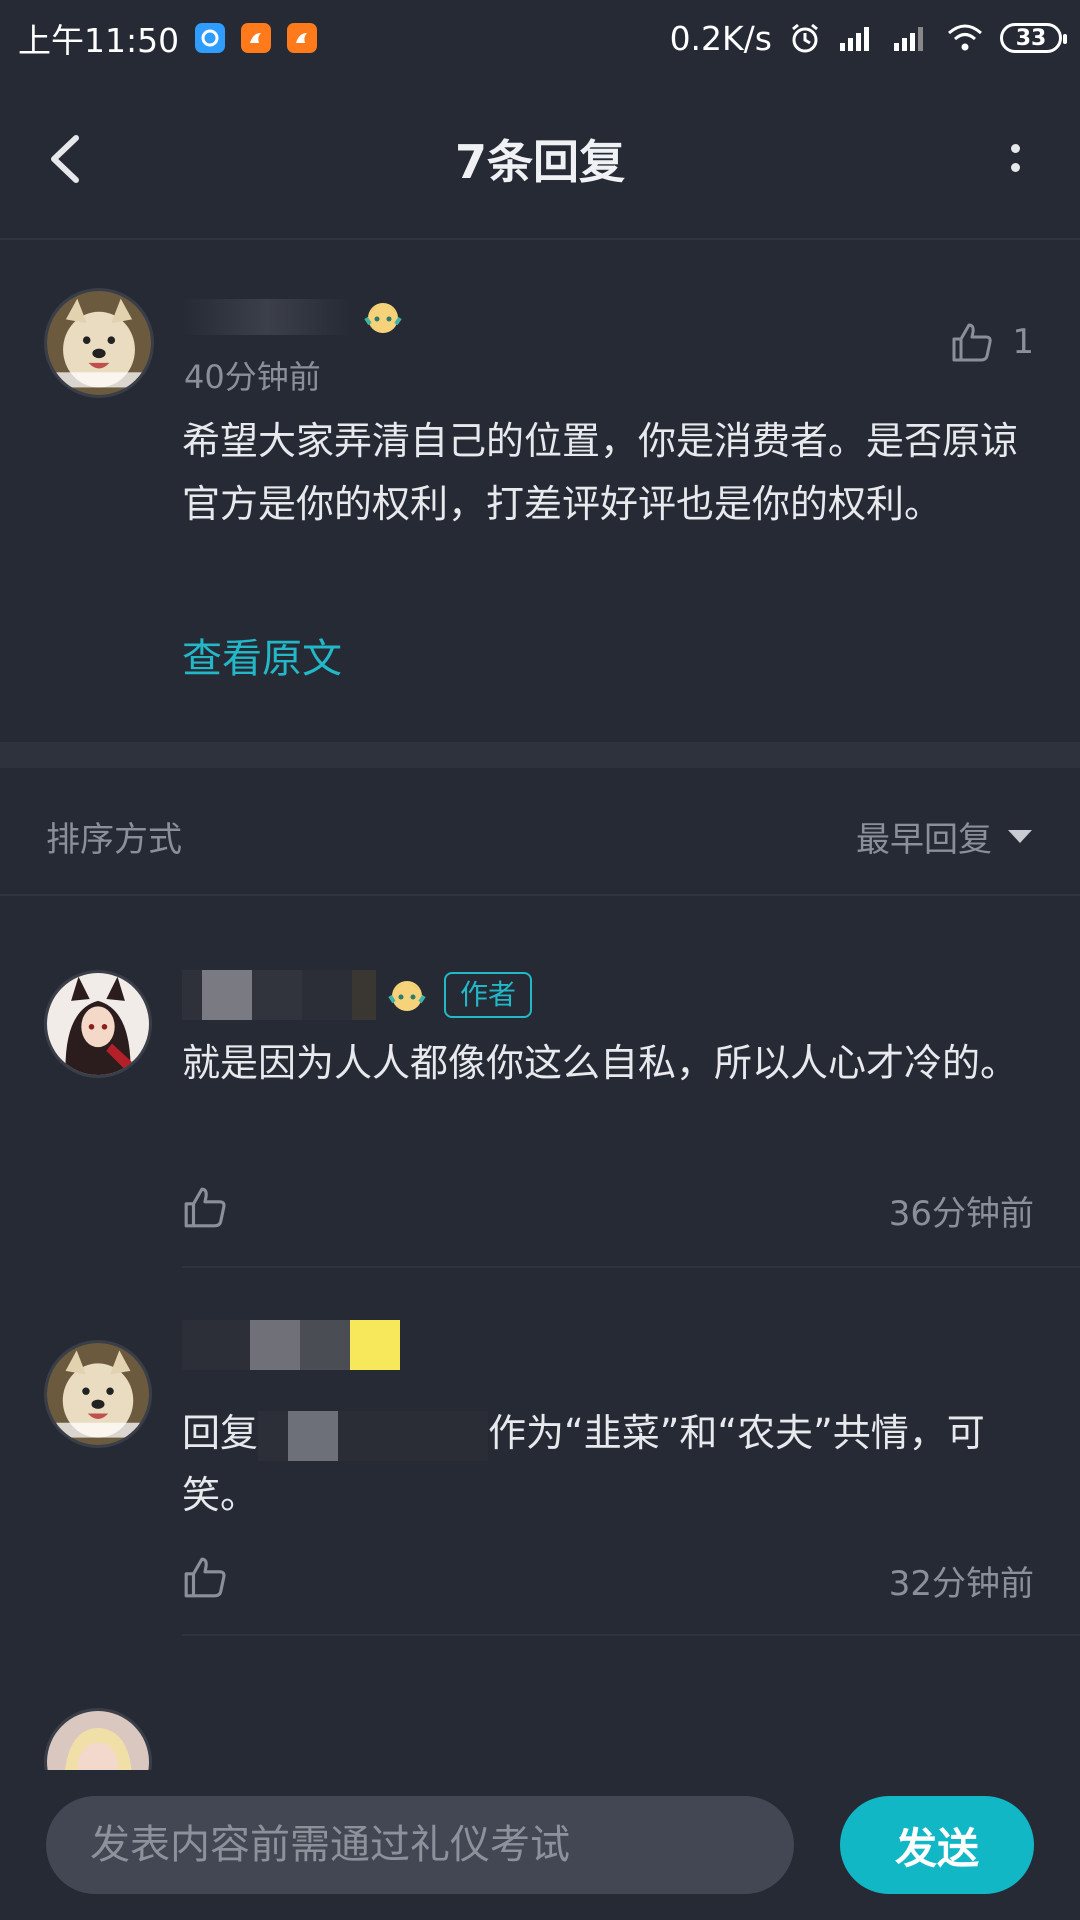 This screenshot has height=1920, width=1080. What do you see at coordinates (1020, 836) in the screenshot?
I see `caret-down-icon` at bounding box center [1020, 836].